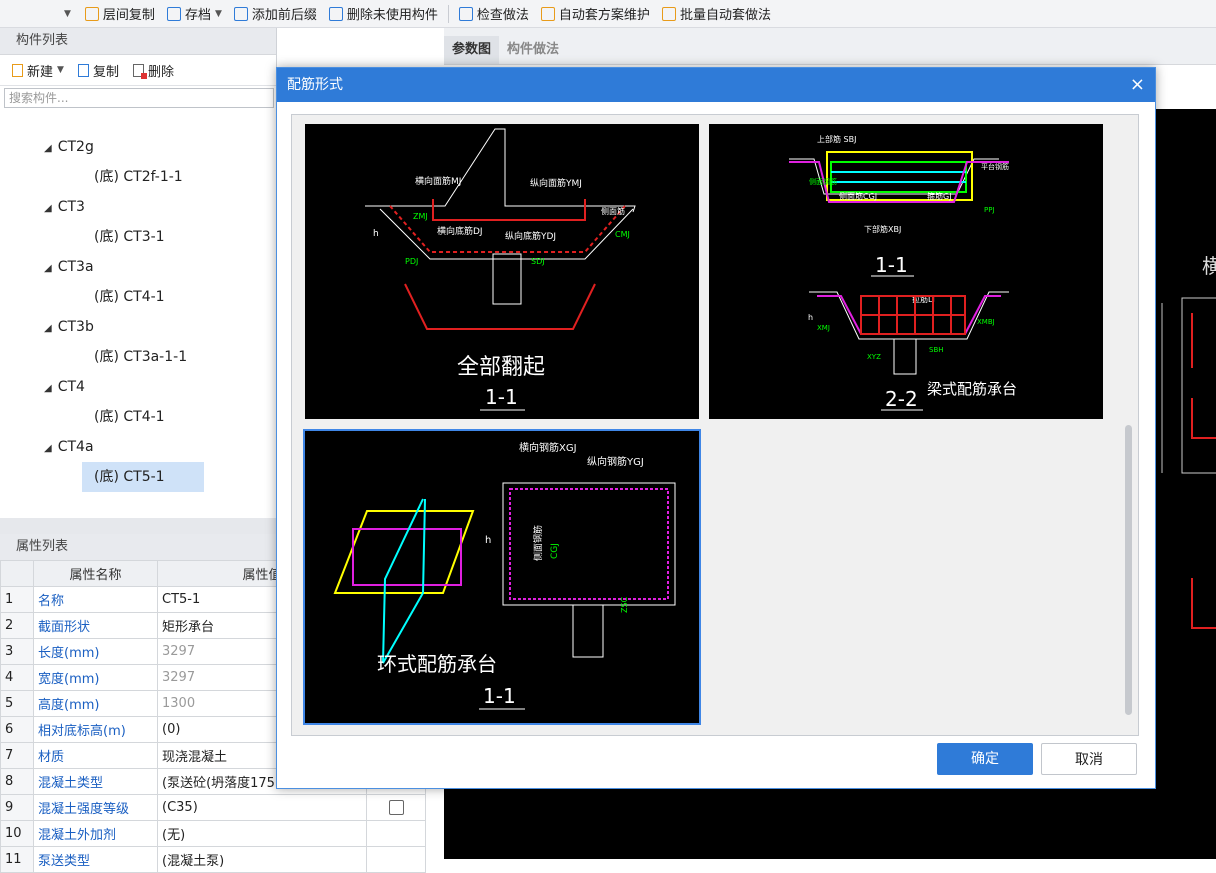  I want to click on component-list-toolbar: 新建 ▼ 复制 删除, so click(138, 70).